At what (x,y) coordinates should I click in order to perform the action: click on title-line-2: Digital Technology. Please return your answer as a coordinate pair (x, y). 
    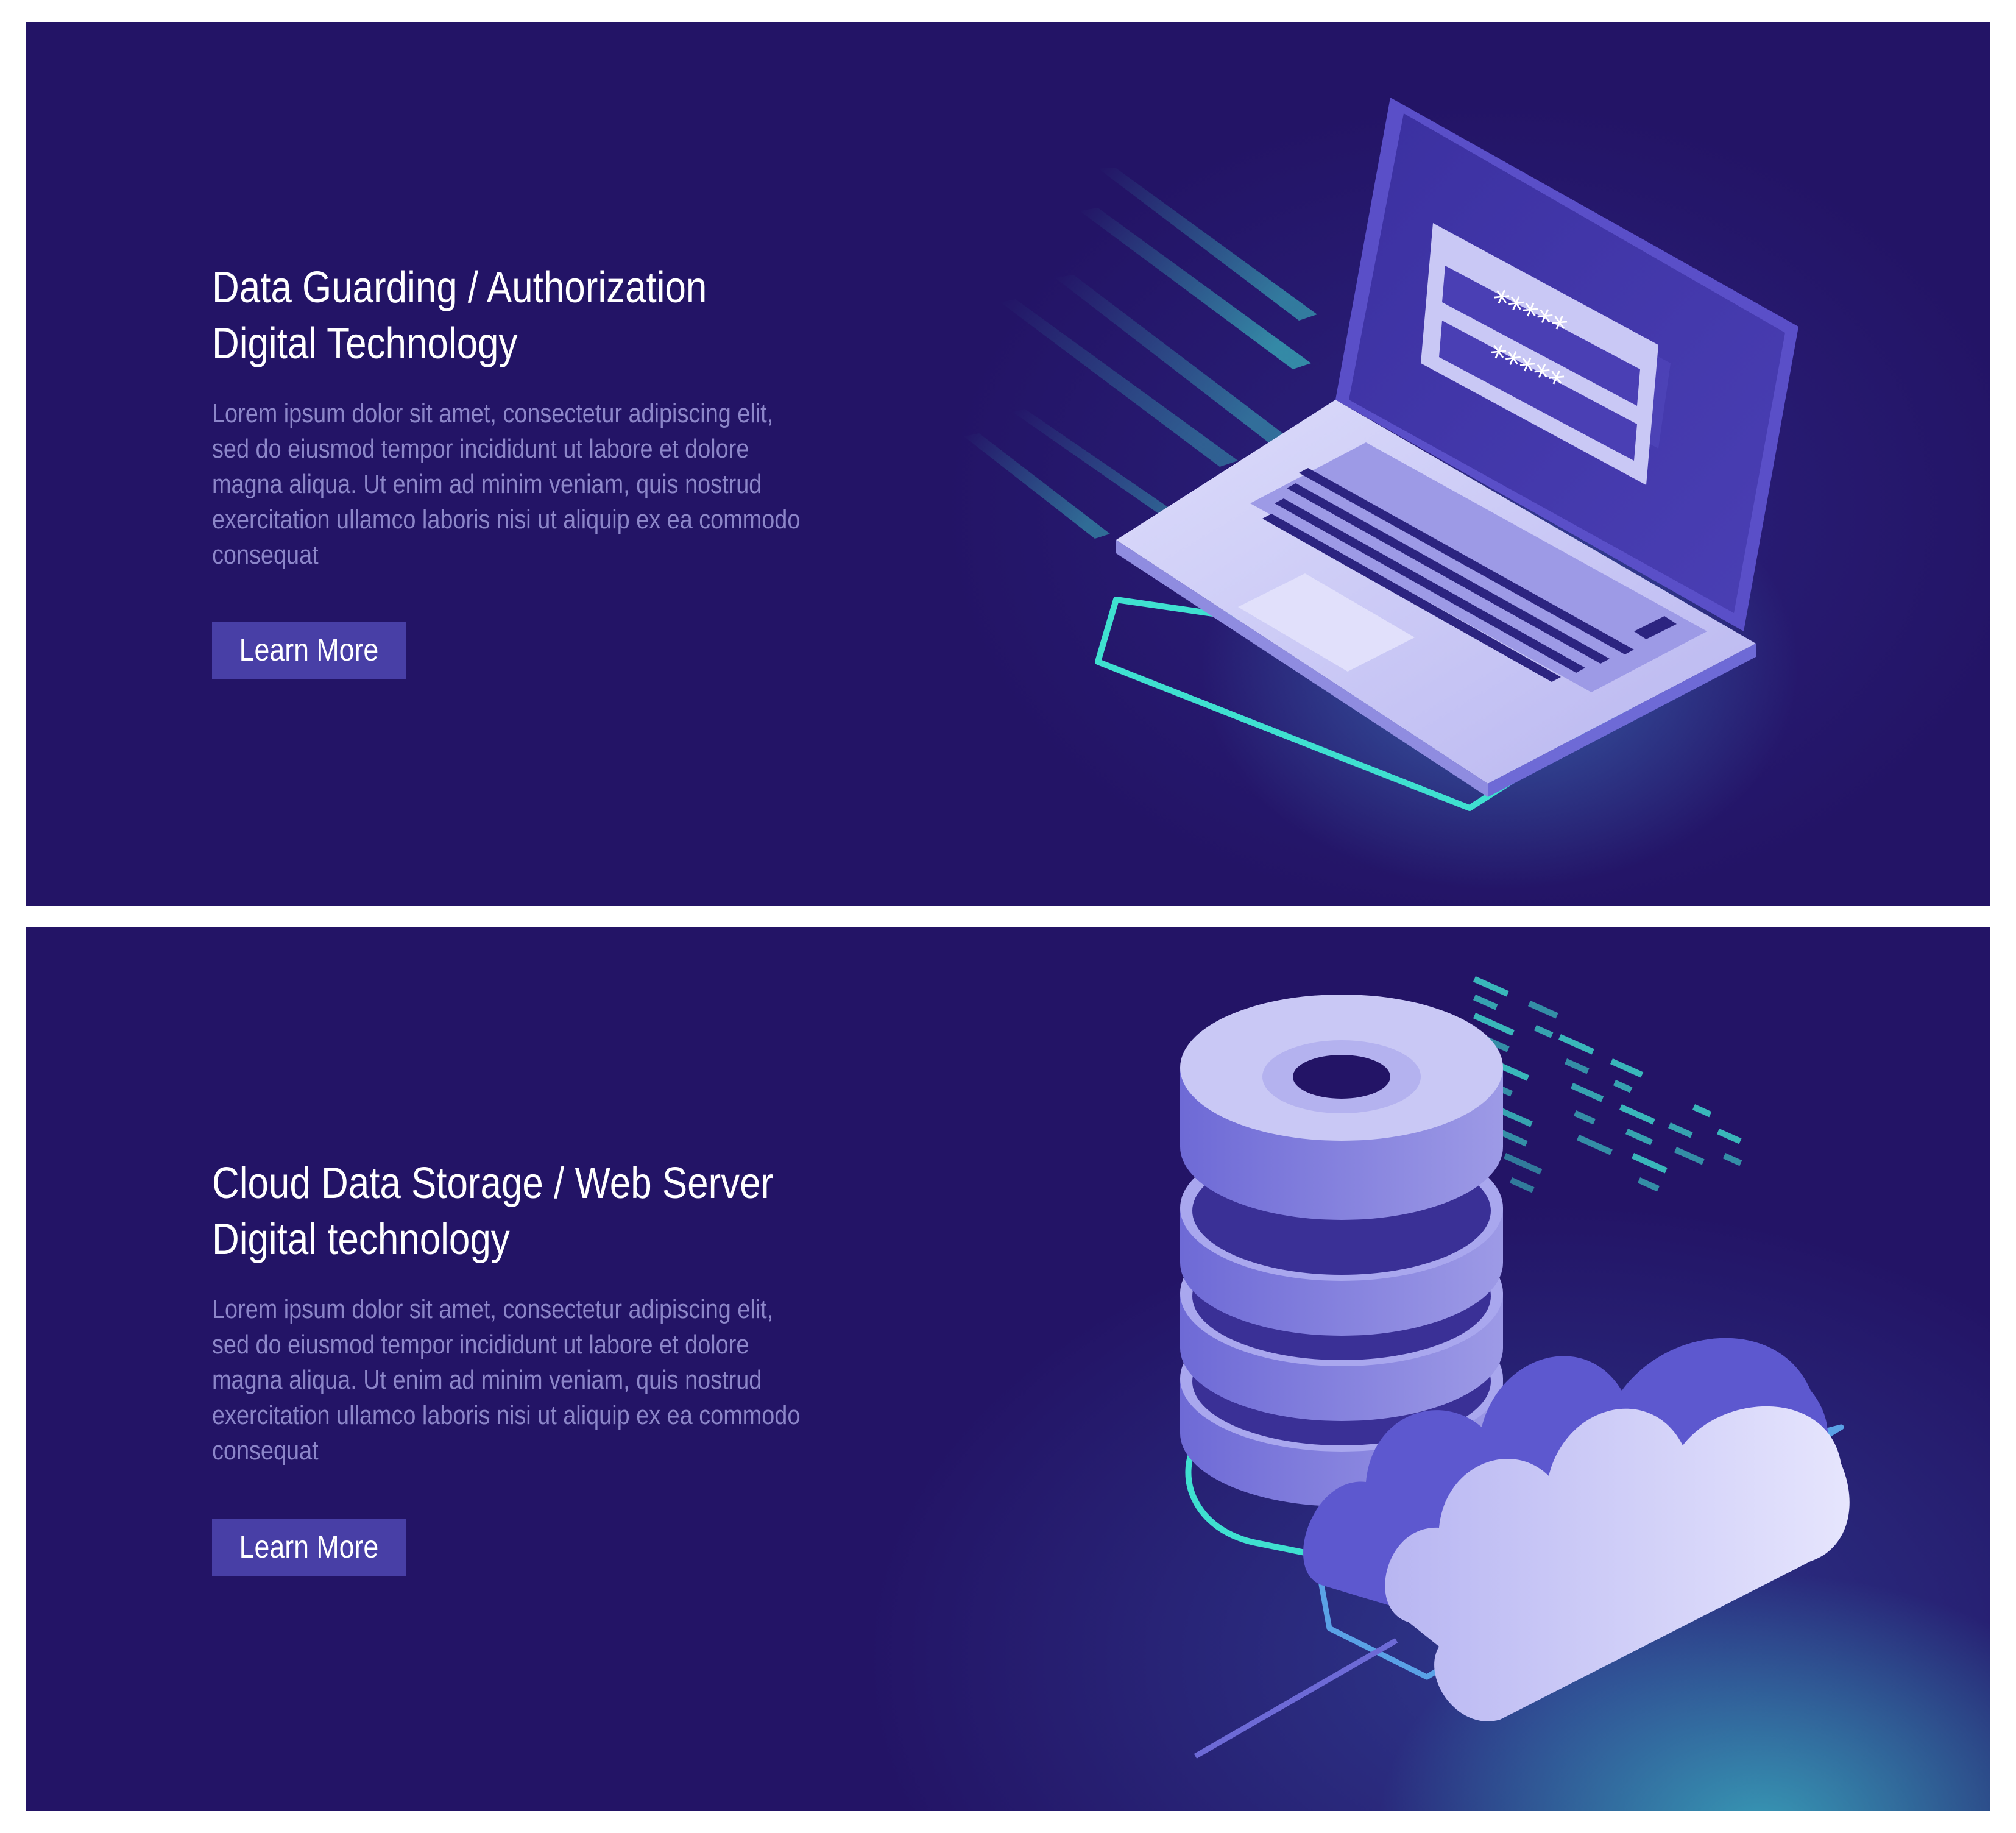
    Looking at the image, I should click on (365, 343).